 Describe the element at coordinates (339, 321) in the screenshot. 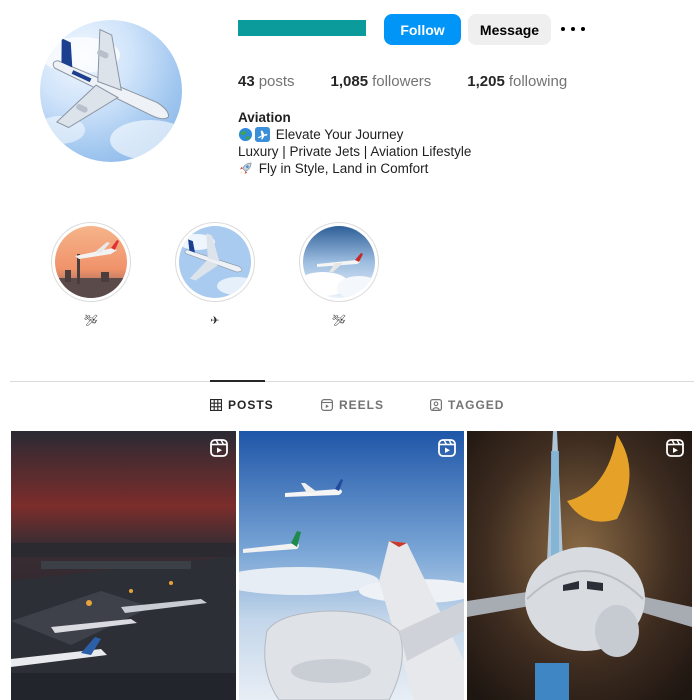

I see `highlight-3-label: 🛩` at that location.